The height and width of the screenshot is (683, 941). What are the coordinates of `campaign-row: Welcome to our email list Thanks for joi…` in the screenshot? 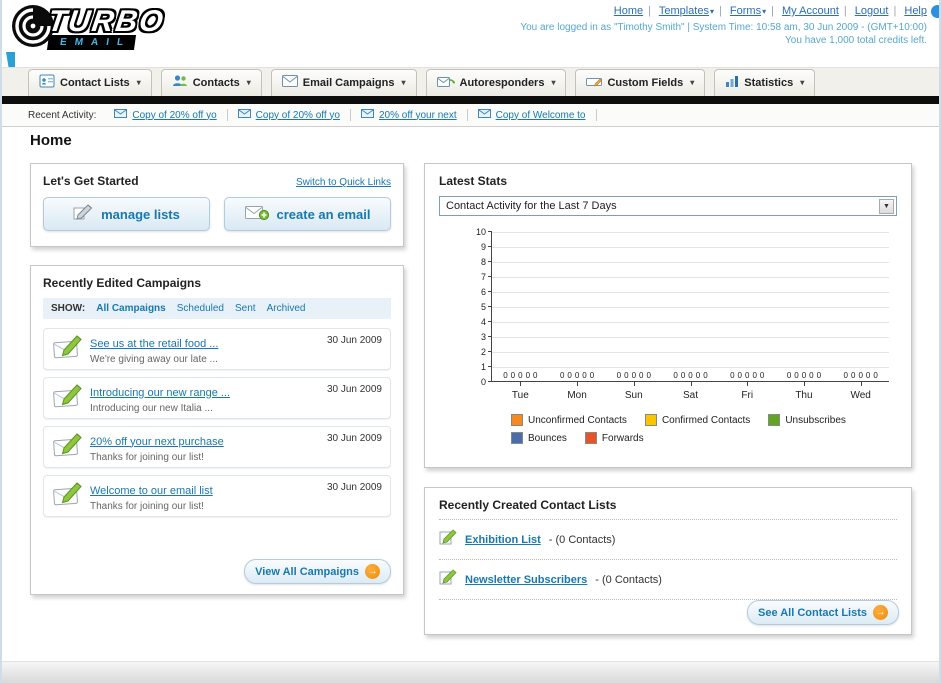 It's located at (217, 496).